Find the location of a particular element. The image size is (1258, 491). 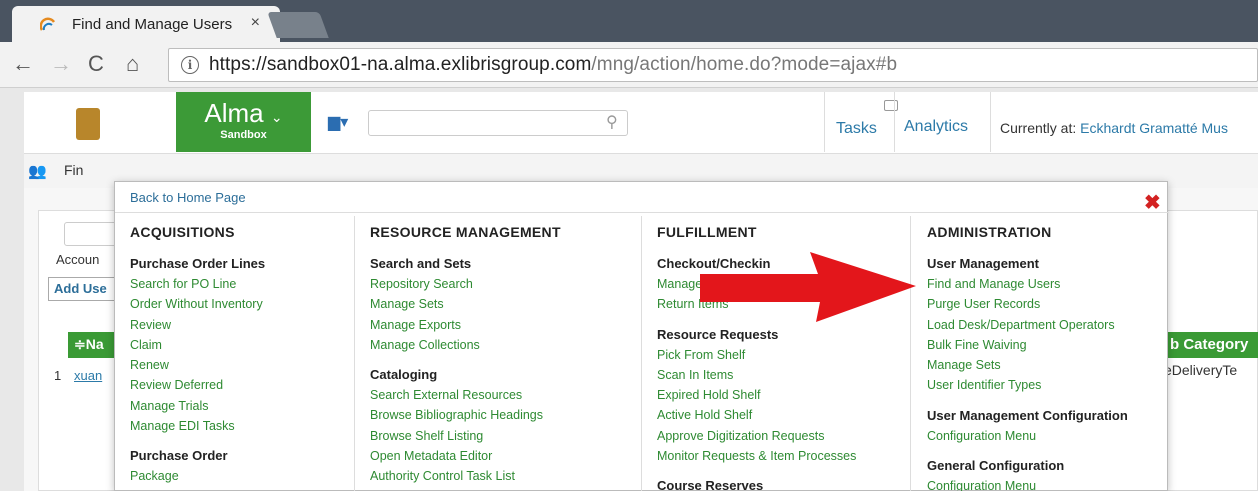

alma-menu-button: Alma ⌄ Sandbox is located at coordinates (243, 122).